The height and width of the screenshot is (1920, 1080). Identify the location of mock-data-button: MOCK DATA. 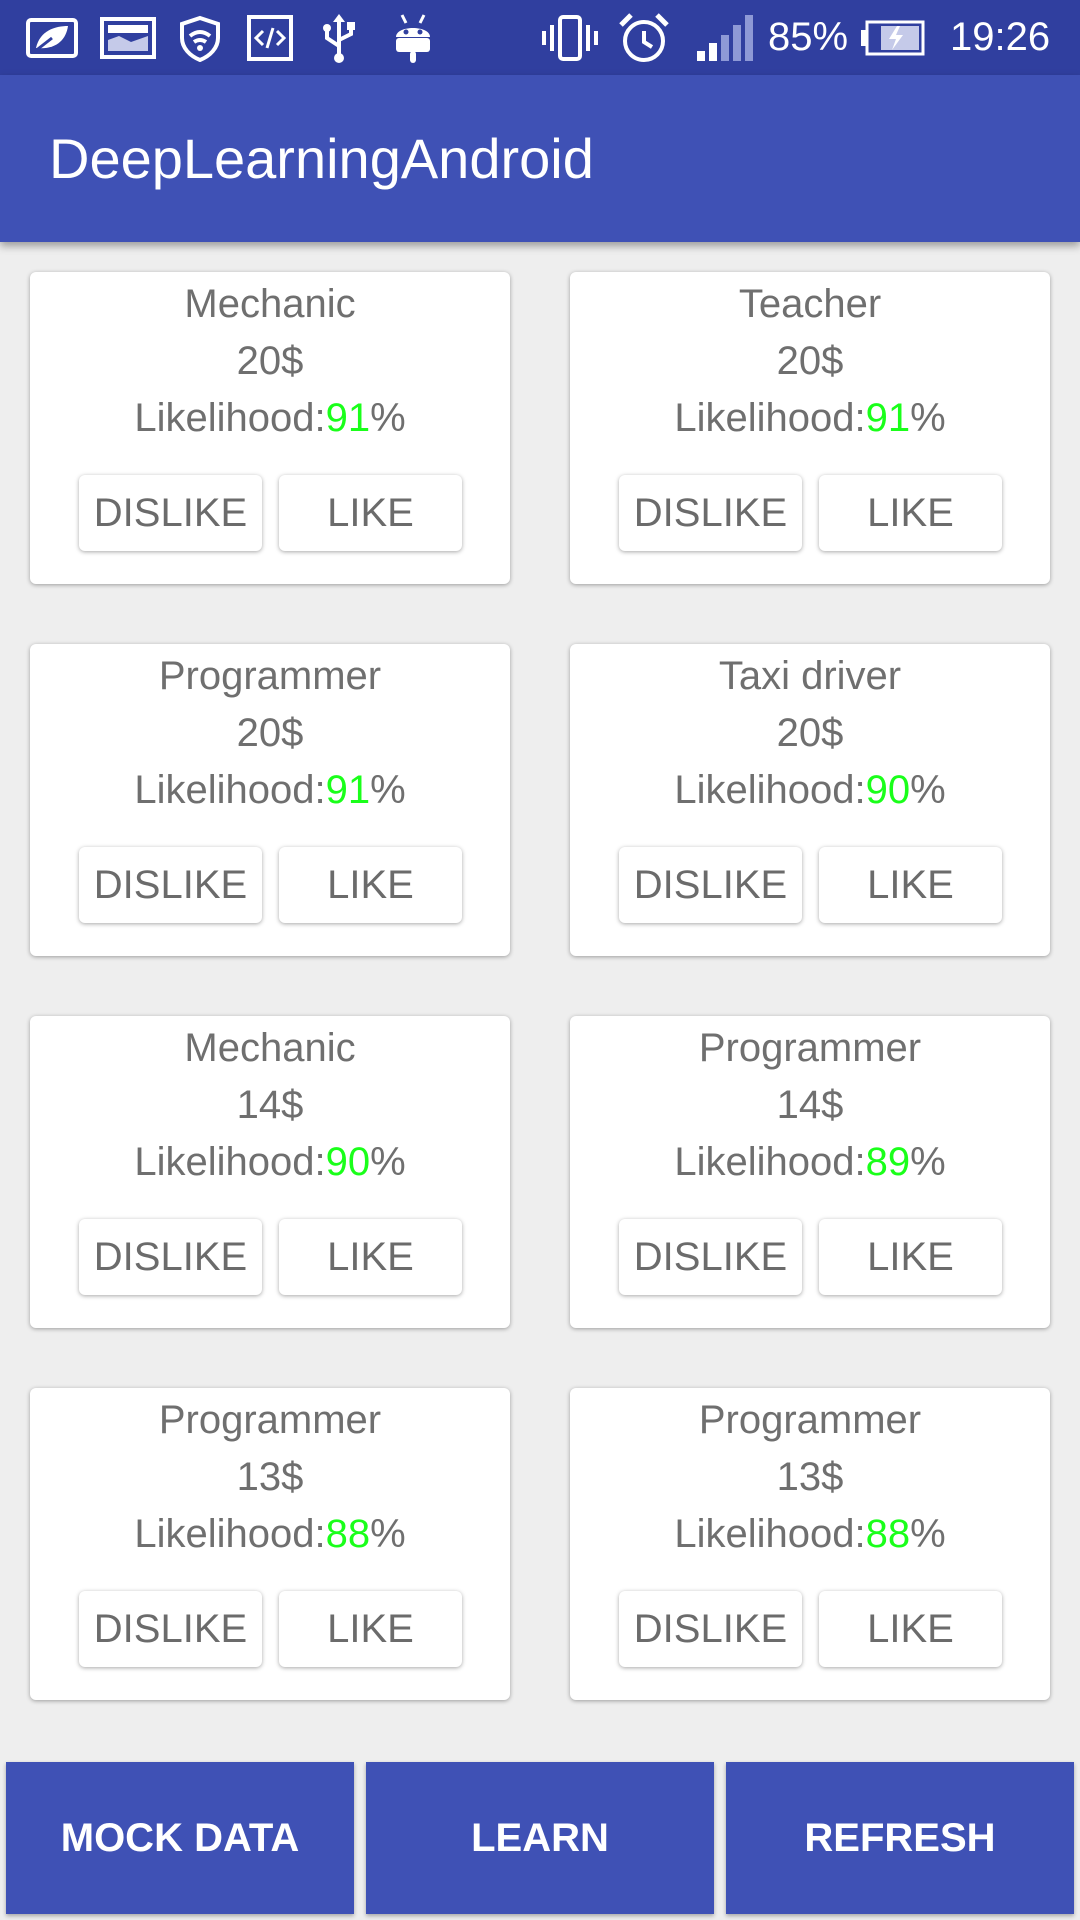
(180, 1838).